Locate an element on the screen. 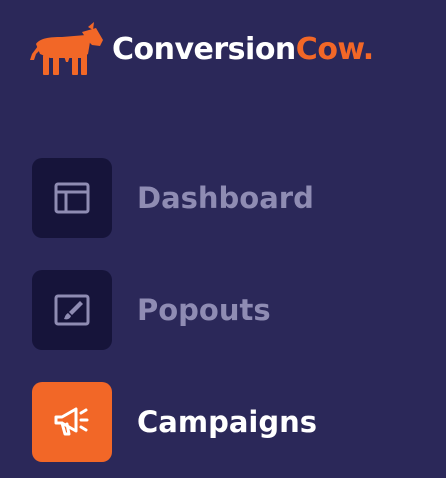 Image resolution: width=446 pixels, height=478 pixels. sidebar-item-label: Dashboard is located at coordinates (225, 198).